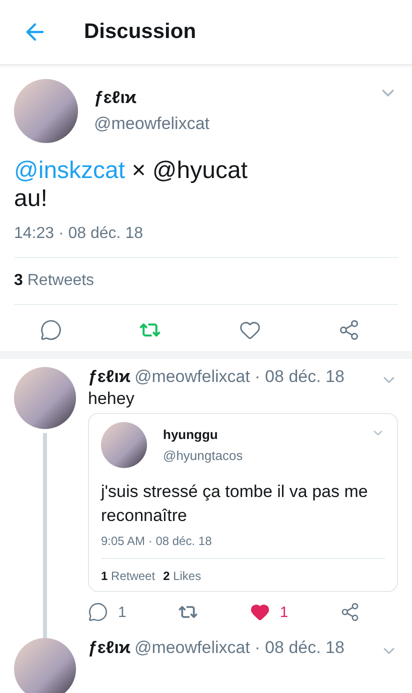 This screenshot has width=412, height=693. I want to click on user-handle: @meowfelixcat, so click(152, 124).